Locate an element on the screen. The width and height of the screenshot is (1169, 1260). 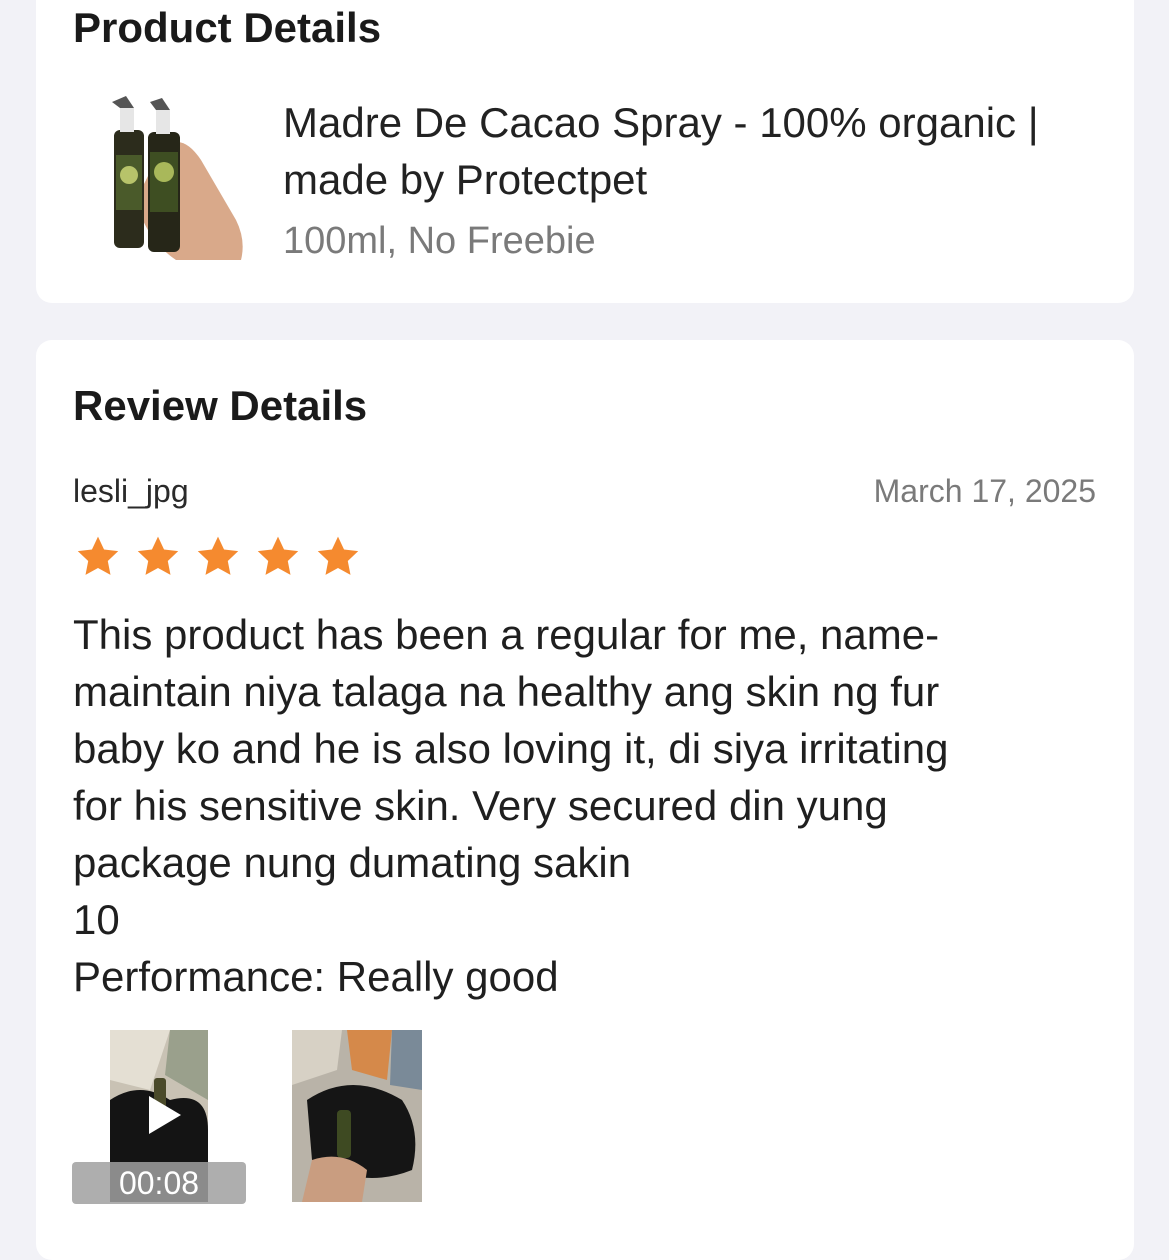
product-details-title: Product Details is located at coordinates (227, 27).